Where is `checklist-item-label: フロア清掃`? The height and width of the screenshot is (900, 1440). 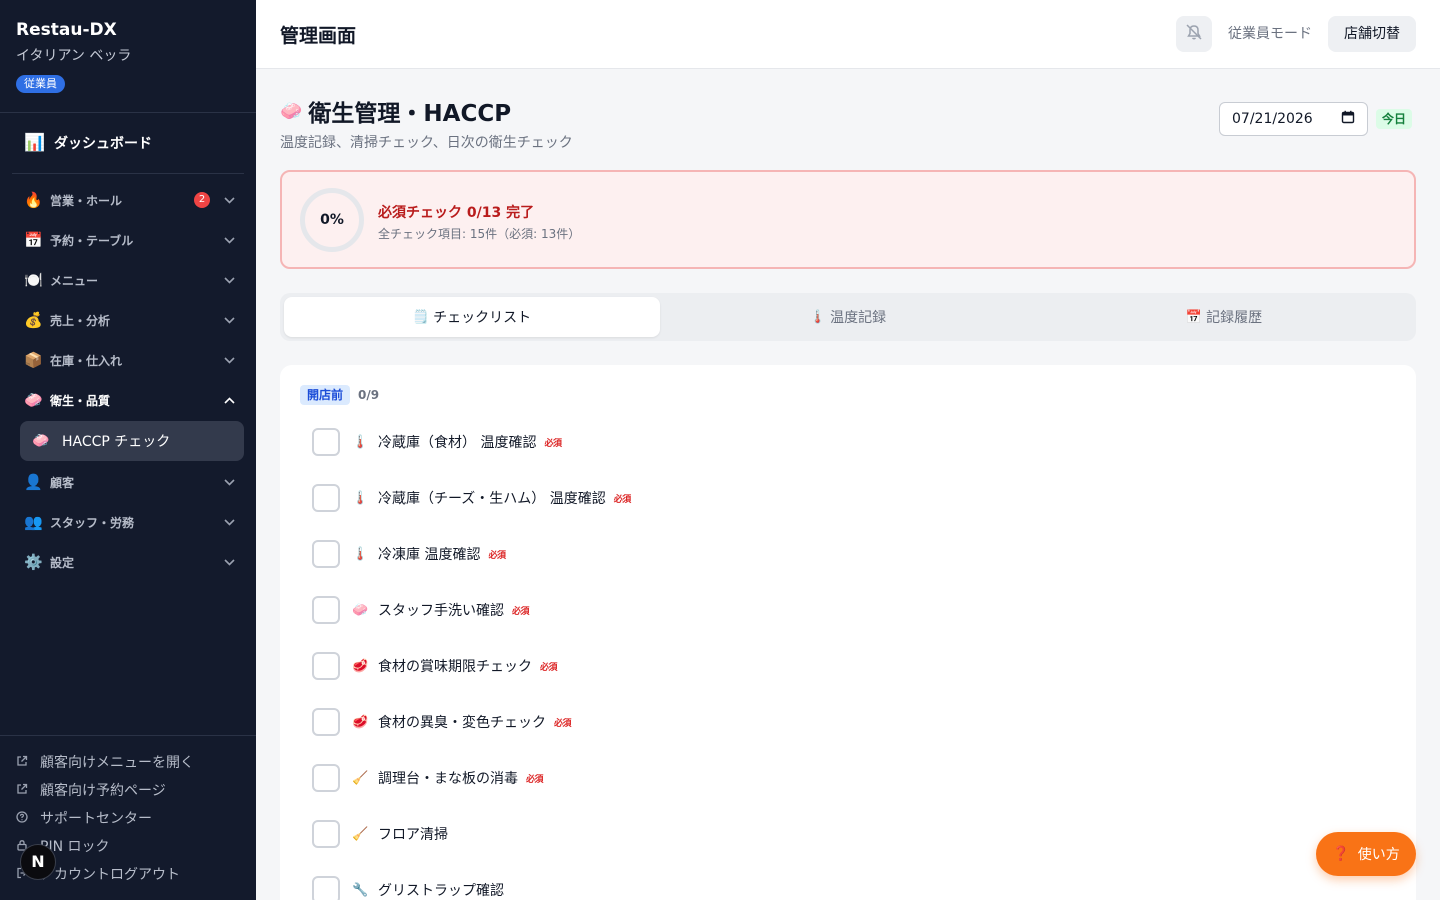
checklist-item-label: フロア清掃 is located at coordinates (413, 835).